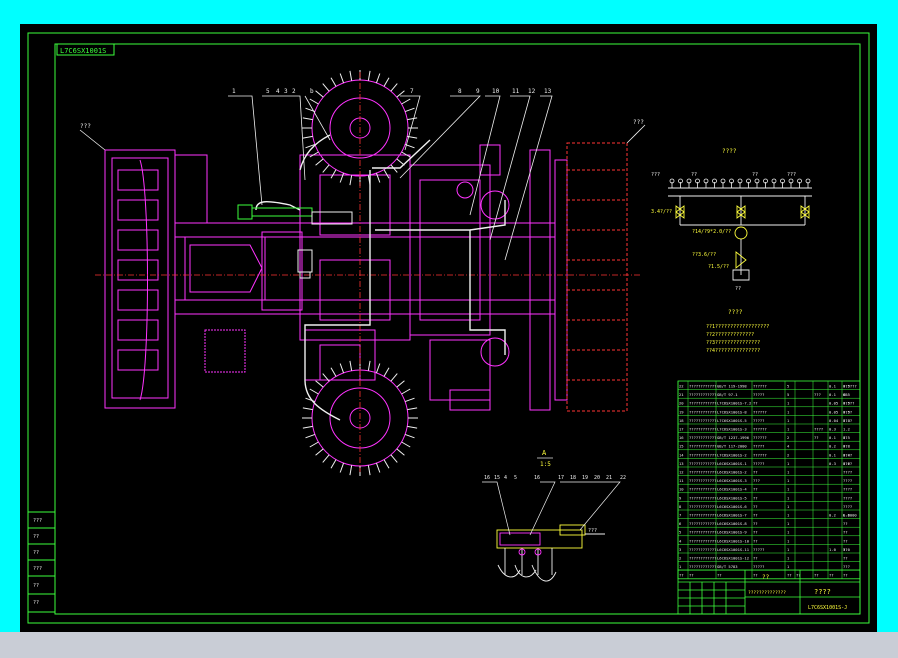 The width and height of the screenshot is (898, 658). Describe the element at coordinates (551, 508) in the screenshot. I see `bottom-leader-lines` at that location.